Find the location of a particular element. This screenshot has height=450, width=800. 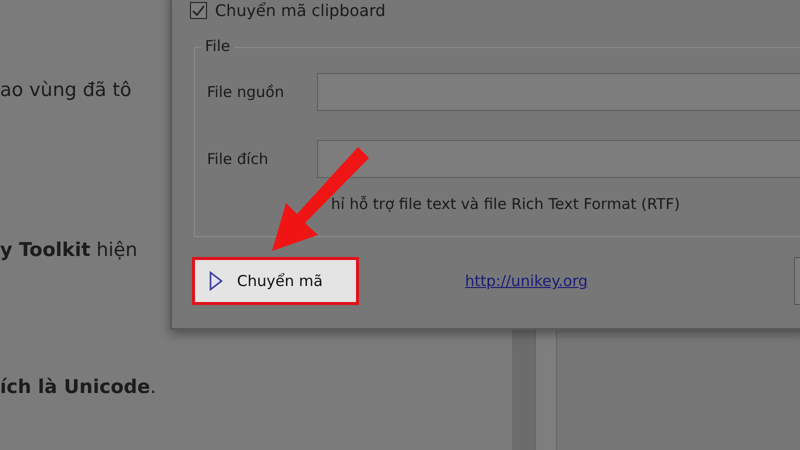

field-label: File đích is located at coordinates (238, 159).